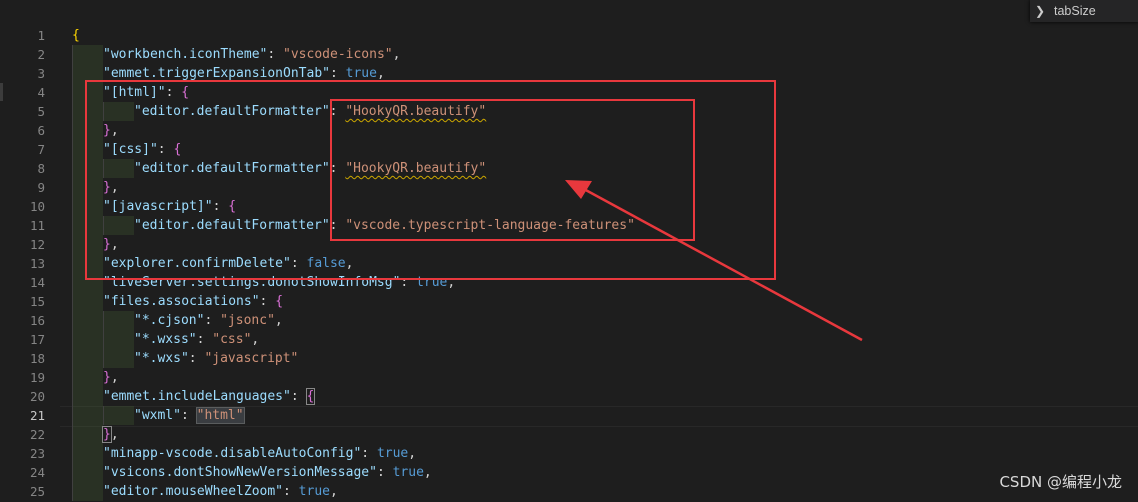 Image resolution: width=1138 pixels, height=502 pixels. Describe the element at coordinates (578, 189) in the screenshot. I see `arrow-head` at that location.